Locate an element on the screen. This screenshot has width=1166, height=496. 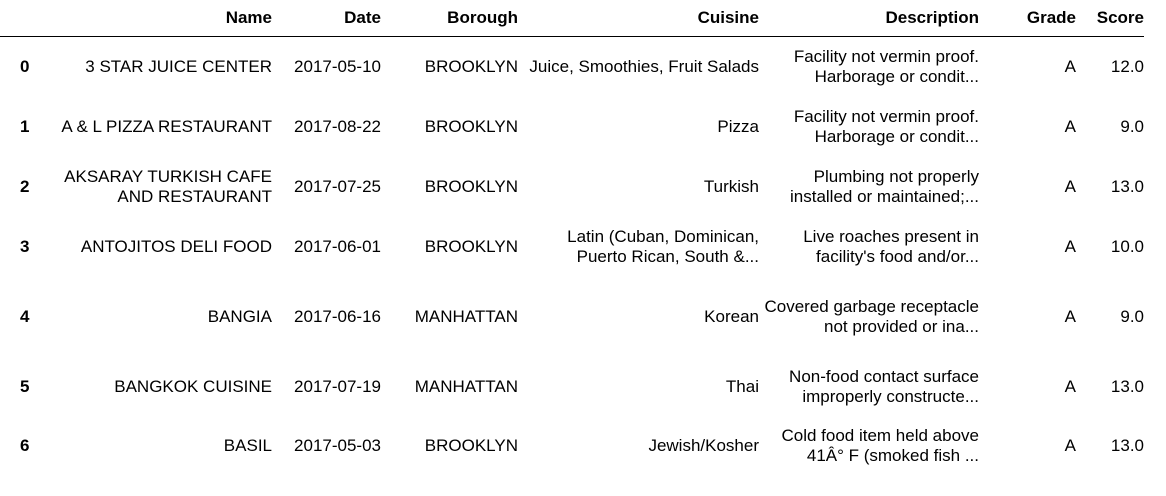
cell-score: 12.0 is located at coordinates (1127, 66).